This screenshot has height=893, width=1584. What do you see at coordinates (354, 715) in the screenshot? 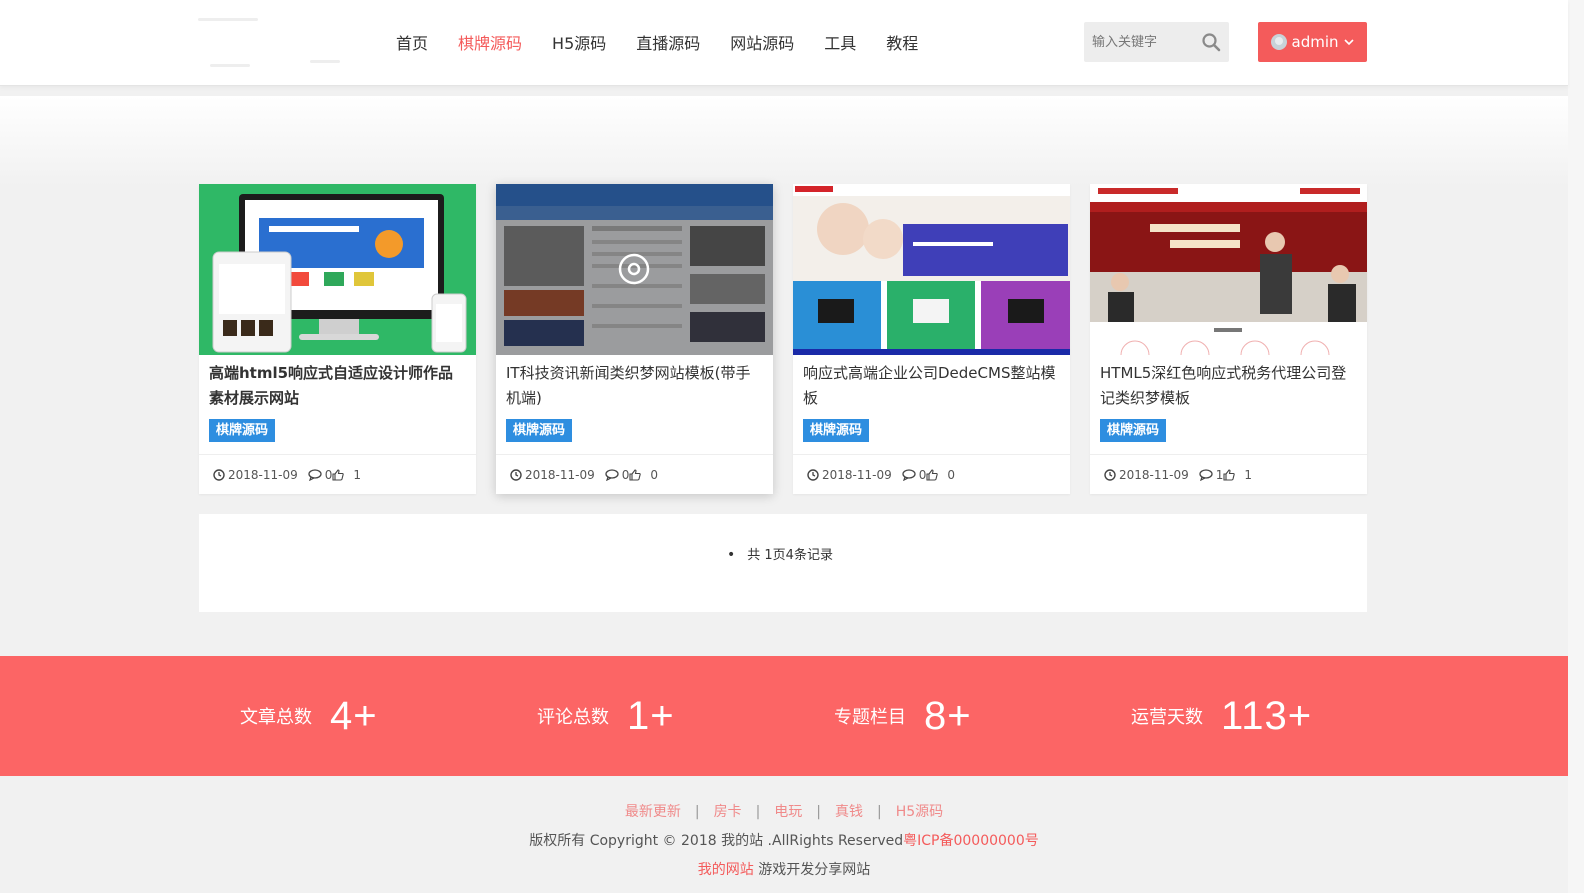
I see `stat-value: 4+` at bounding box center [354, 715].